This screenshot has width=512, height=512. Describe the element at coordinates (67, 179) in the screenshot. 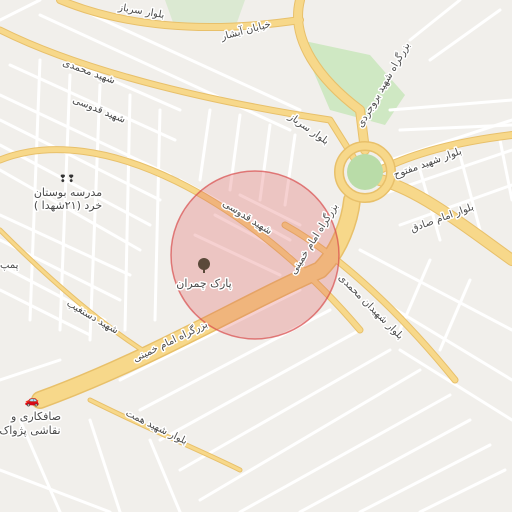

I see `school-icon: ❢❢` at that location.